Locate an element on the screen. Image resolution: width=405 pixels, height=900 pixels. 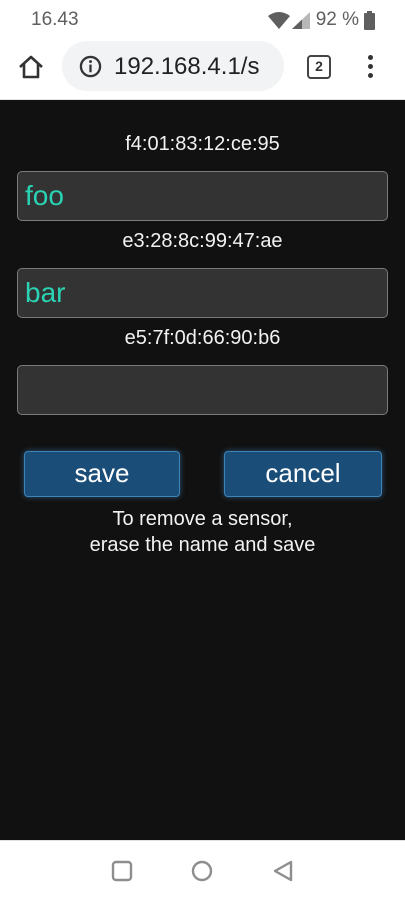
home-circle-icon is located at coordinates (202, 871).